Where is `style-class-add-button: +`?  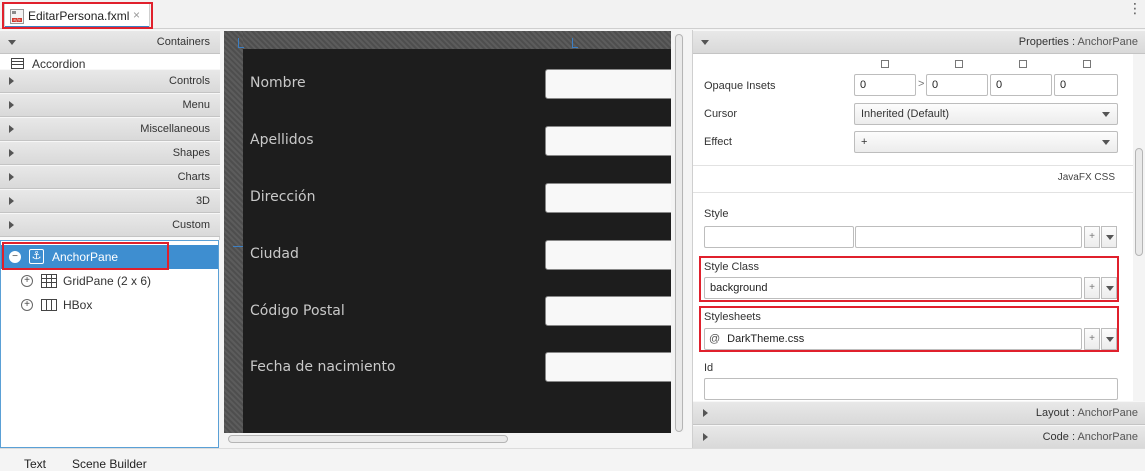
style-class-add-button: + is located at coordinates (1092, 288).